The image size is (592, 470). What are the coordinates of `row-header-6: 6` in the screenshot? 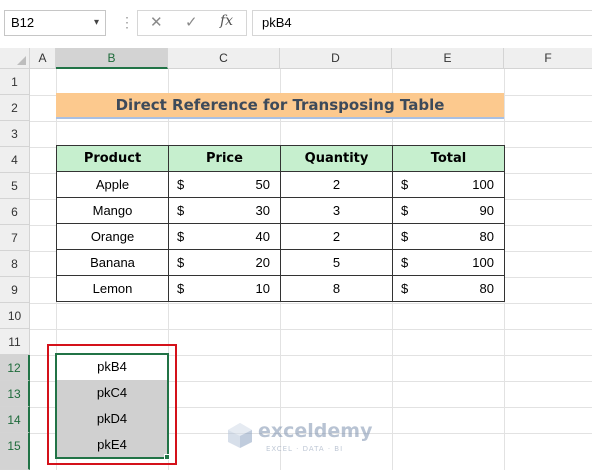 It's located at (15, 212).